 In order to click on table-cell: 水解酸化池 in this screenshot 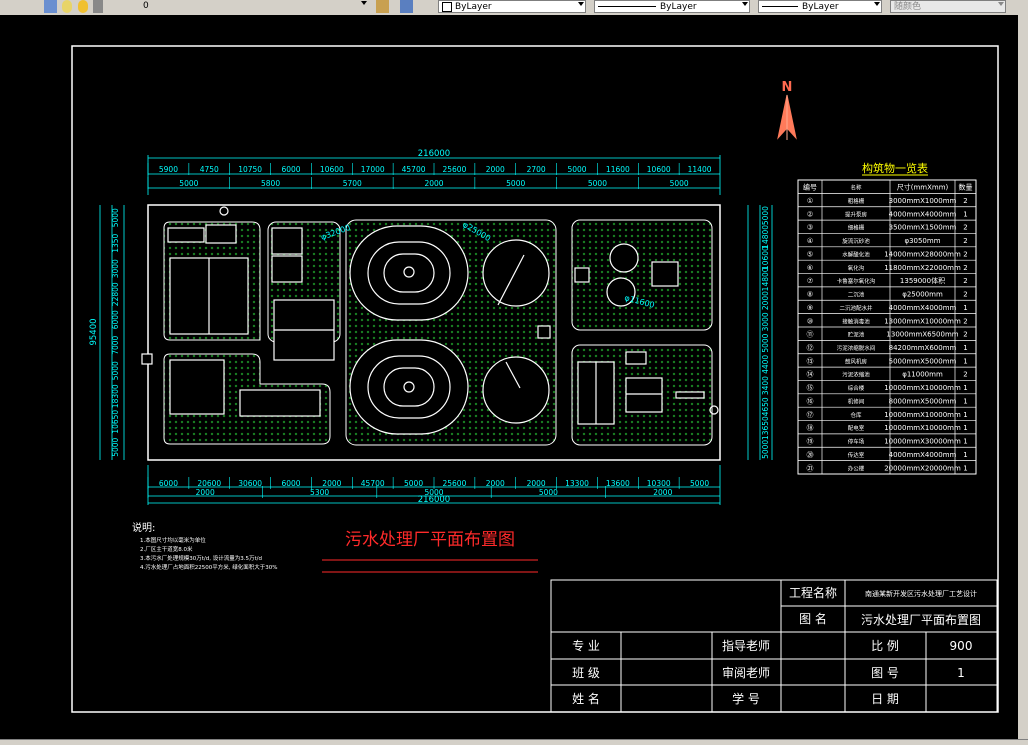, I will do `click(856, 254)`.